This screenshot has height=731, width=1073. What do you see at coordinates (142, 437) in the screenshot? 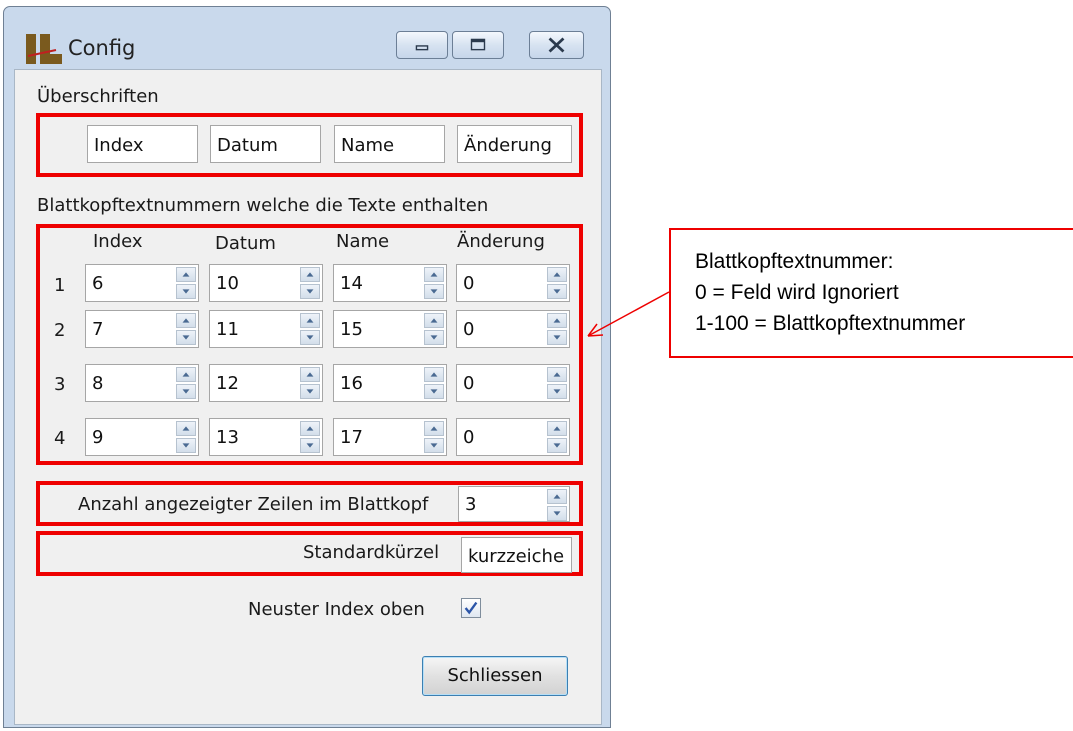
I see `spin-index-4: 9` at bounding box center [142, 437].